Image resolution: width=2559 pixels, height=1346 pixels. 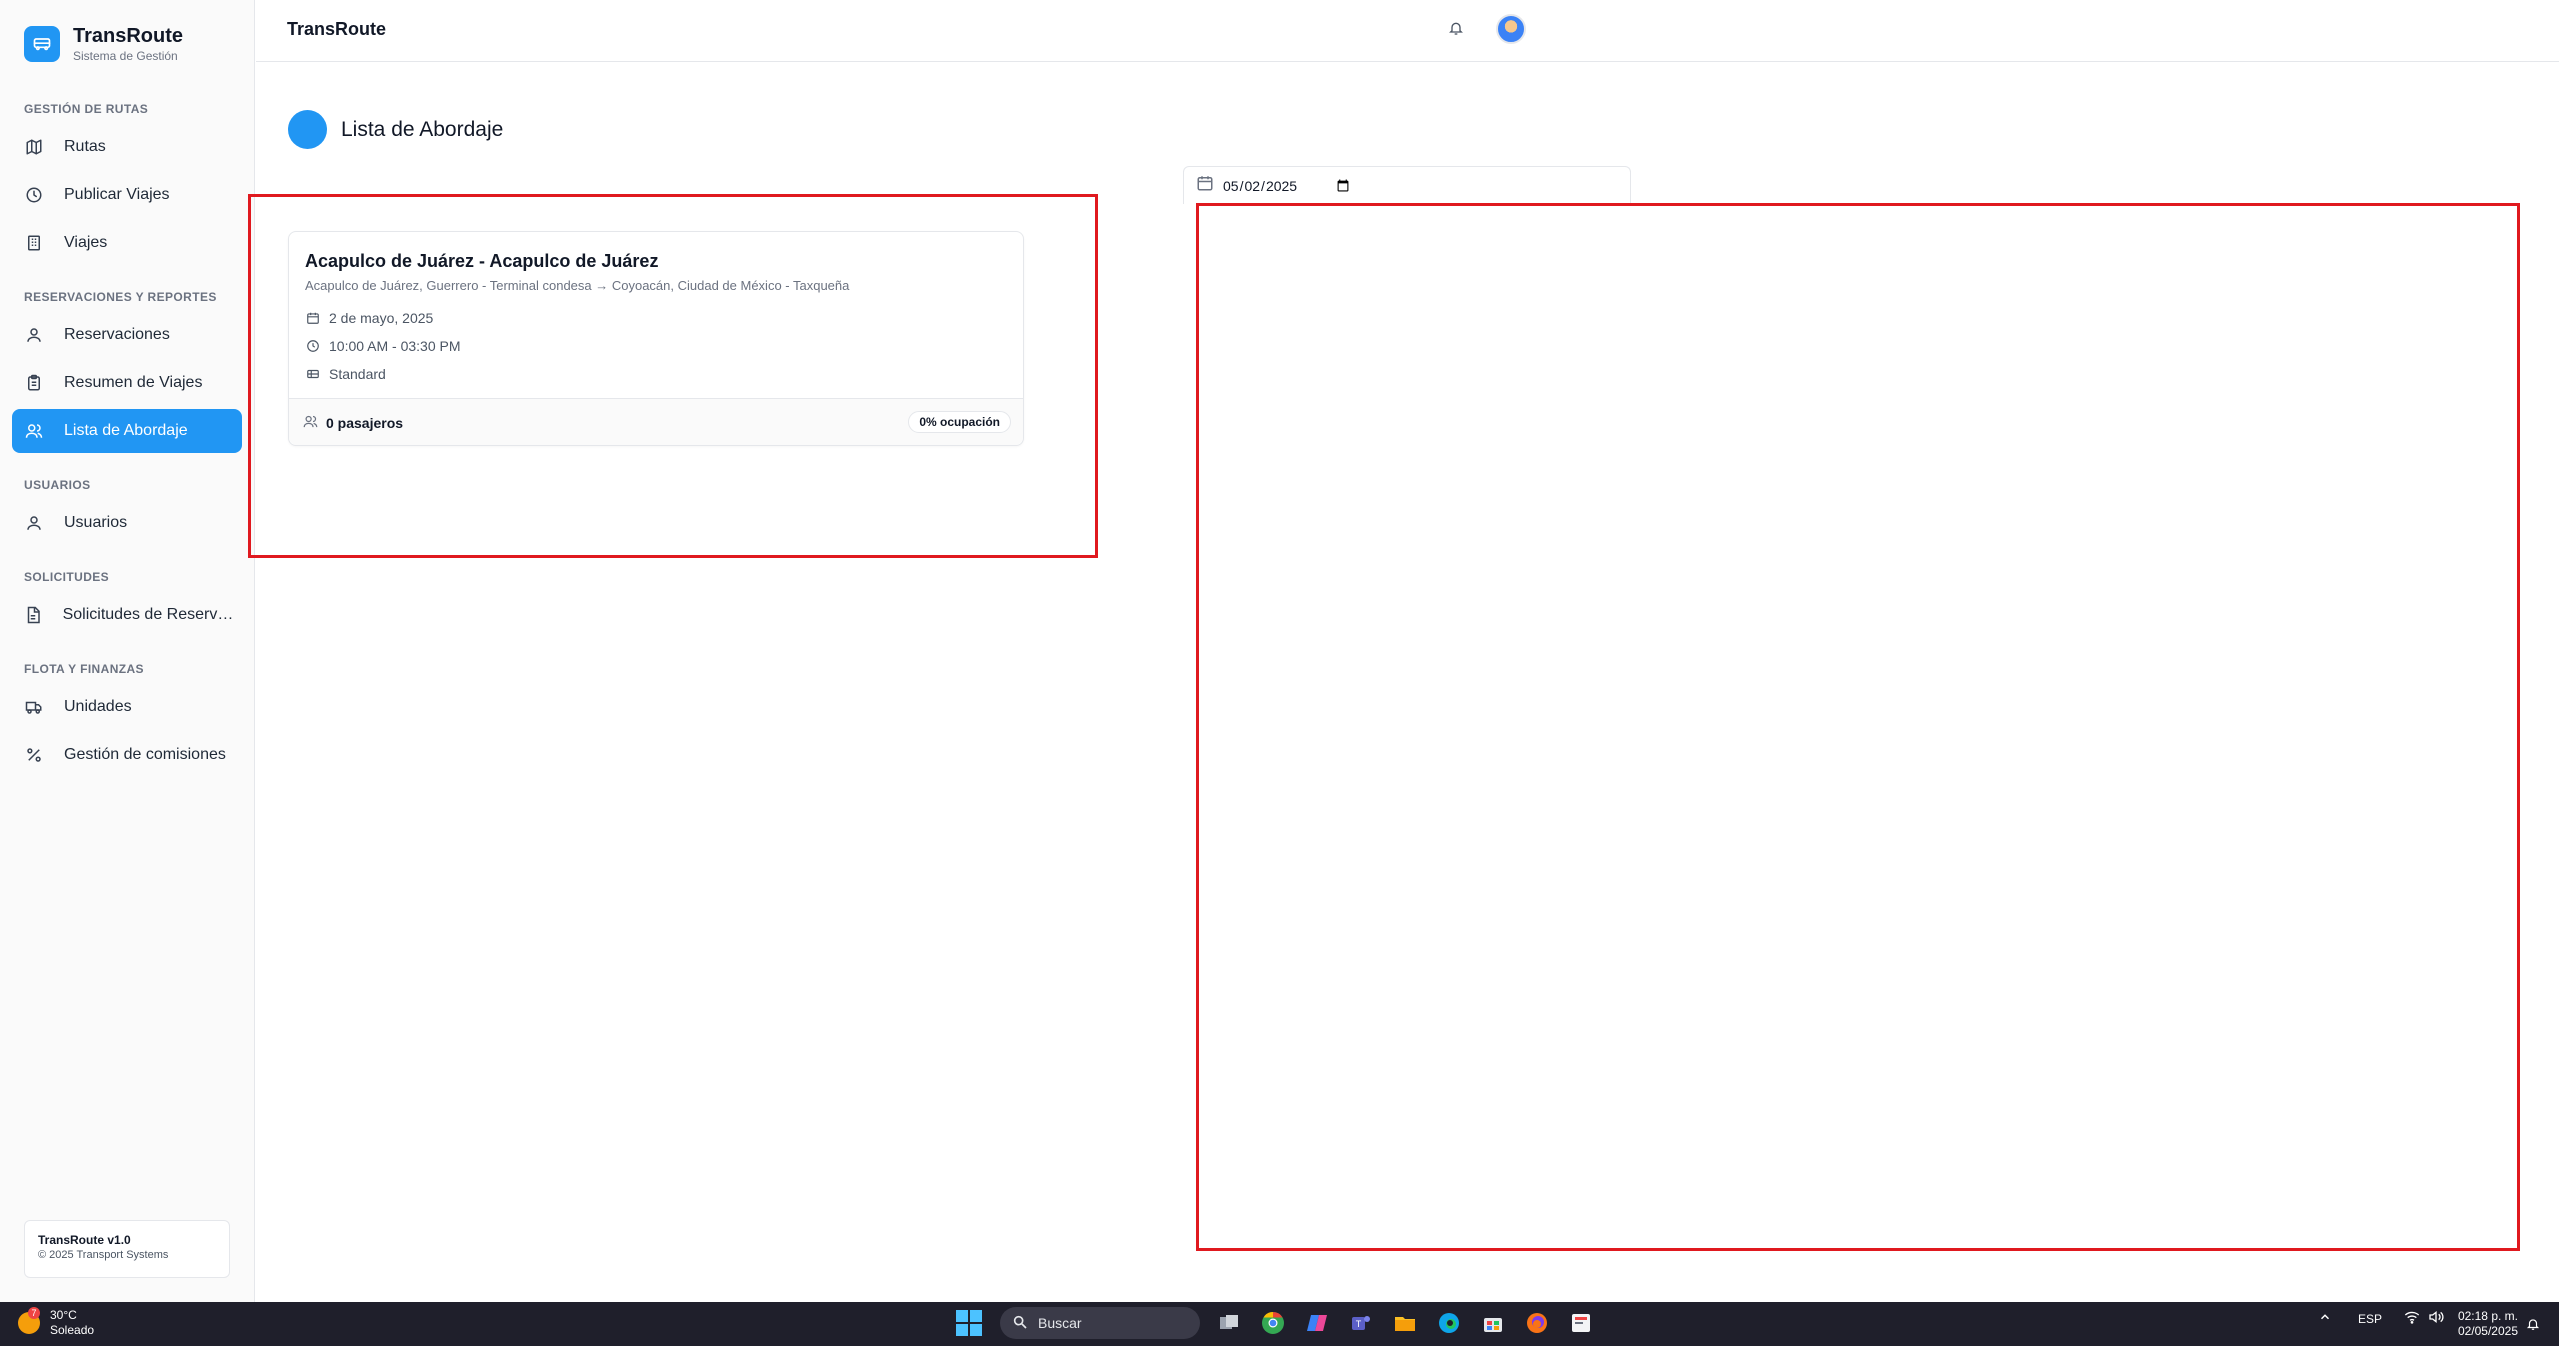 What do you see at coordinates (34, 195) in the screenshot?
I see `clock-icon` at bounding box center [34, 195].